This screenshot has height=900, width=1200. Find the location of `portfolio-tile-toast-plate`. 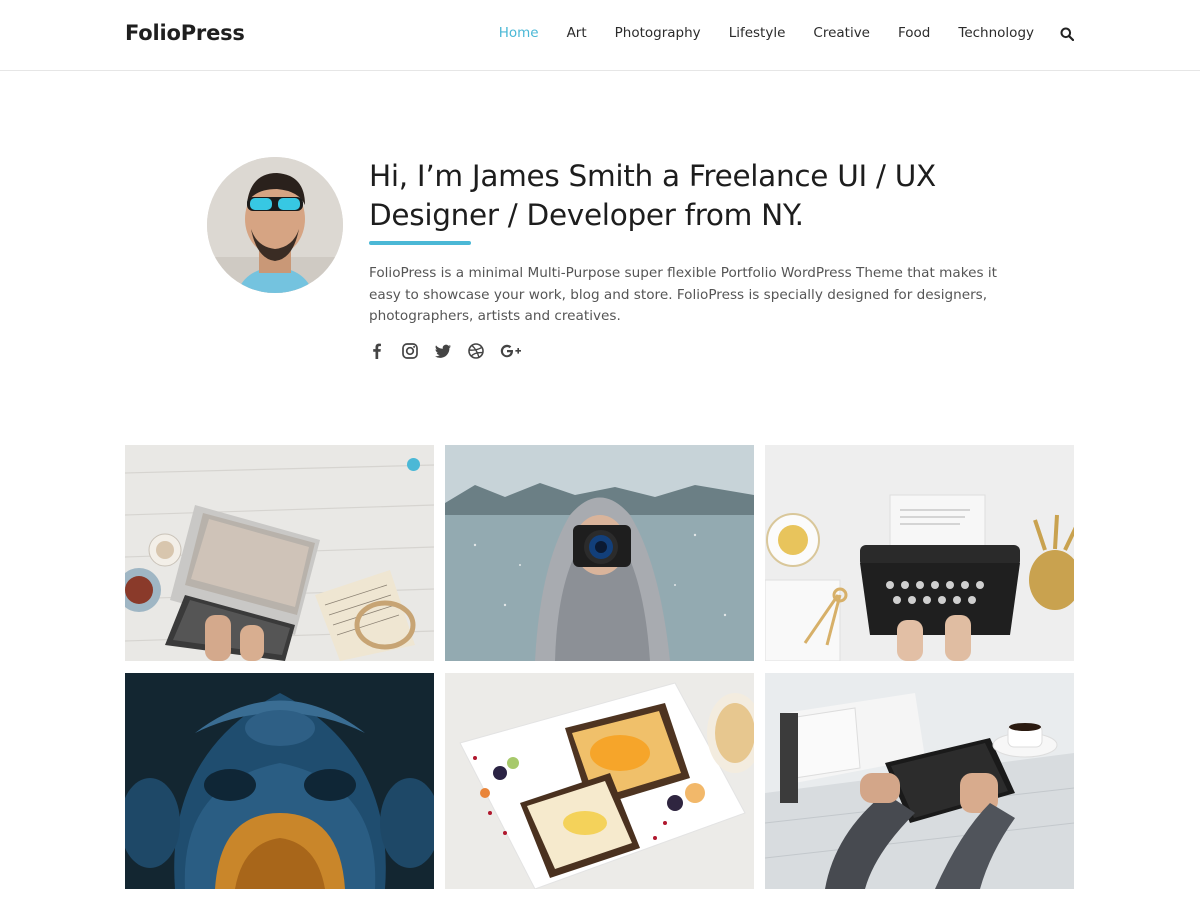

portfolio-tile-toast-plate is located at coordinates (599, 781).